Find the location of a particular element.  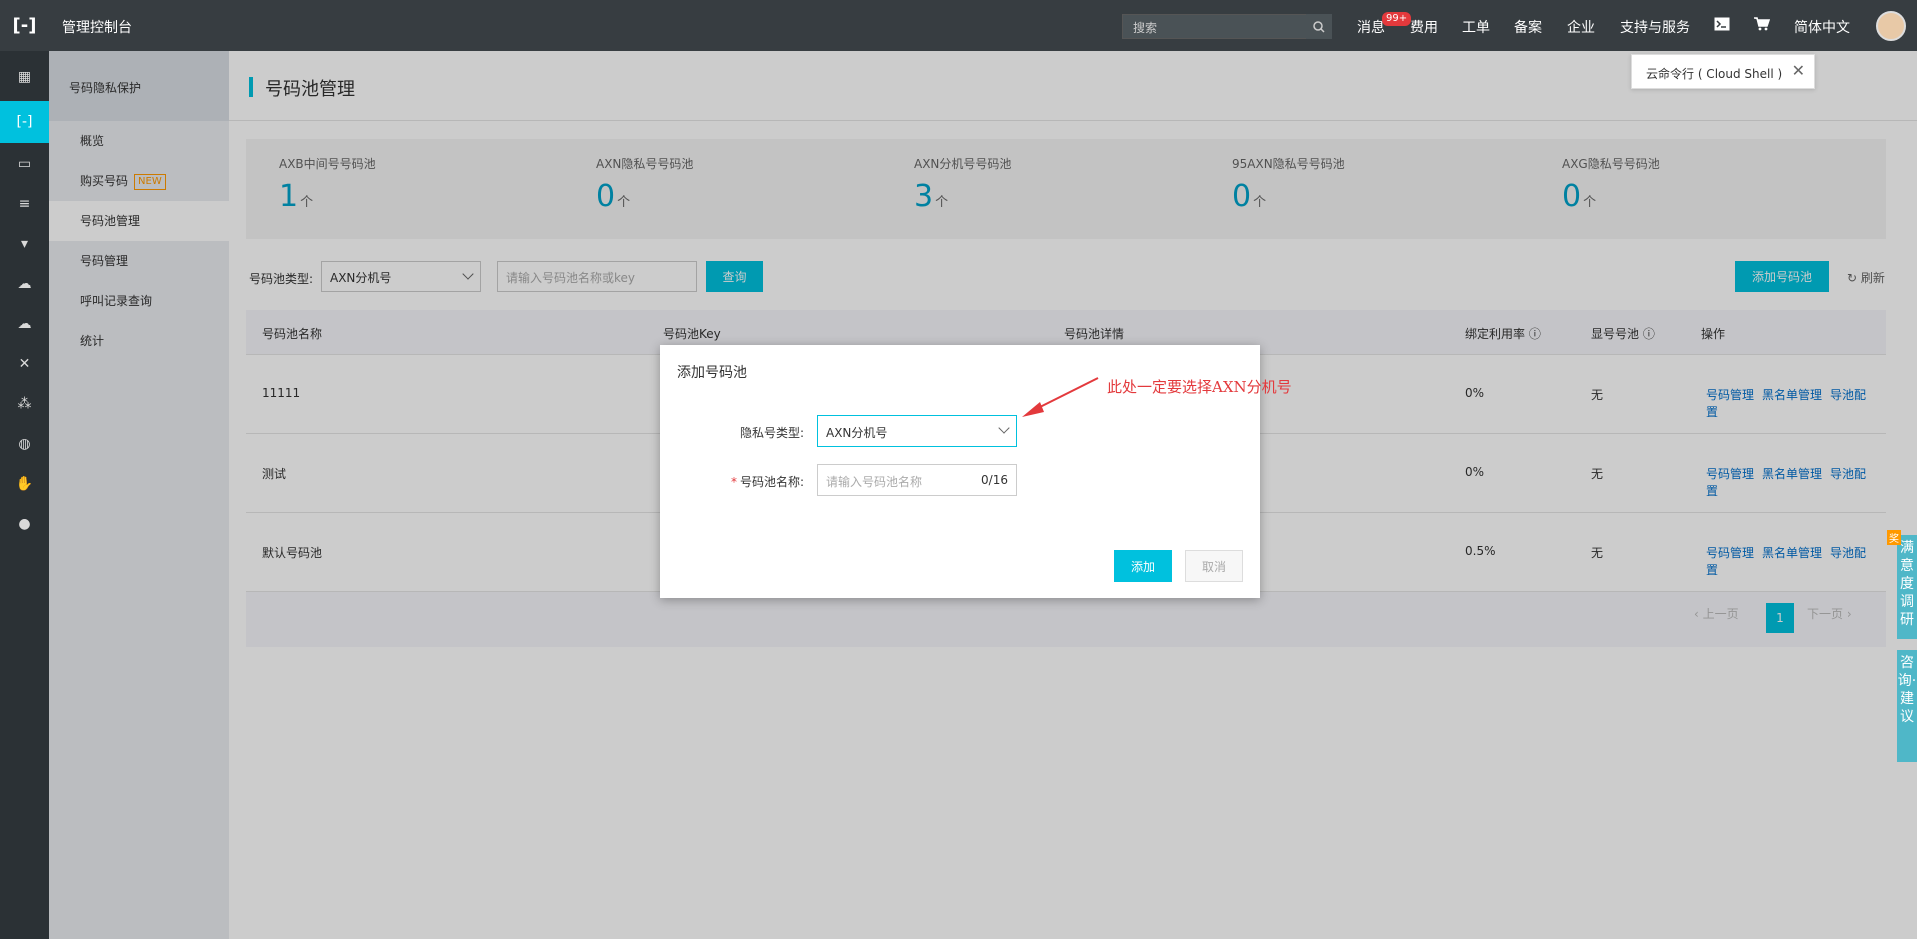

network-icon: ✕ is located at coordinates (24, 364).